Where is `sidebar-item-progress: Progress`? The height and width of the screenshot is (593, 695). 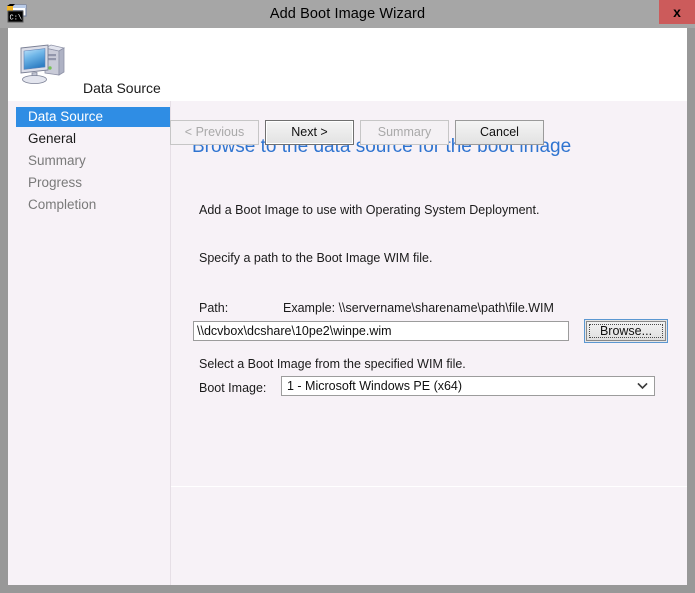 sidebar-item-progress: Progress is located at coordinates (93, 183).